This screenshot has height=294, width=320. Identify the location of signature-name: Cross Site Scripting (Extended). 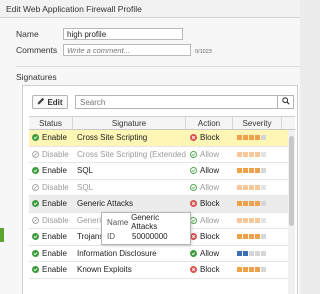
(131, 154).